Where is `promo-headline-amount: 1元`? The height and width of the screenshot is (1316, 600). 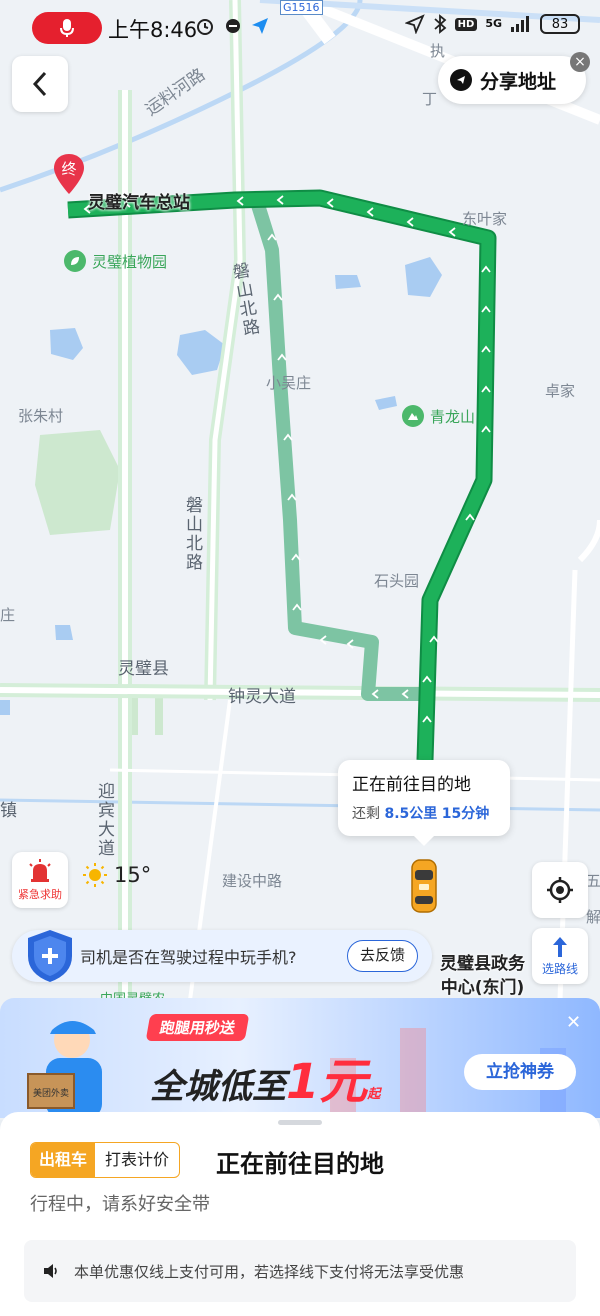
promo-headline-amount: 1元 is located at coordinates (327, 1082).